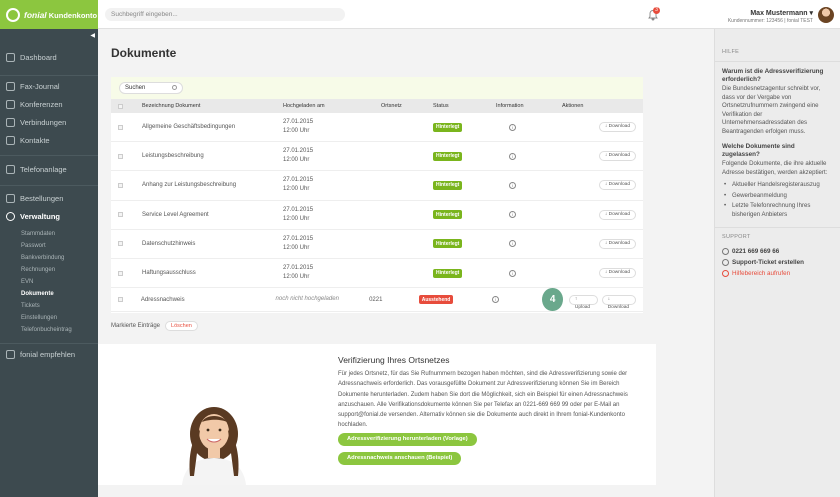 The height and width of the screenshot is (497, 840). I want to click on sidebar-subitem-passwort: Passwort, so click(33, 246).